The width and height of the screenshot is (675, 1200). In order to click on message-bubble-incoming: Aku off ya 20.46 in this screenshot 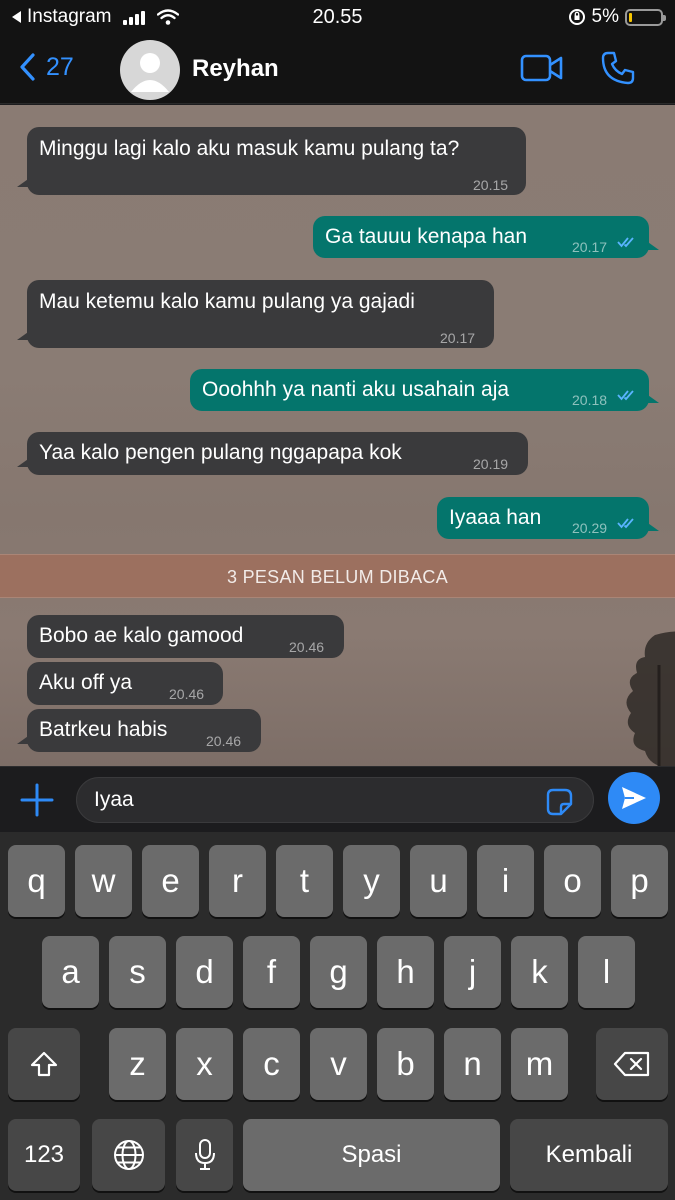, I will do `click(125, 683)`.